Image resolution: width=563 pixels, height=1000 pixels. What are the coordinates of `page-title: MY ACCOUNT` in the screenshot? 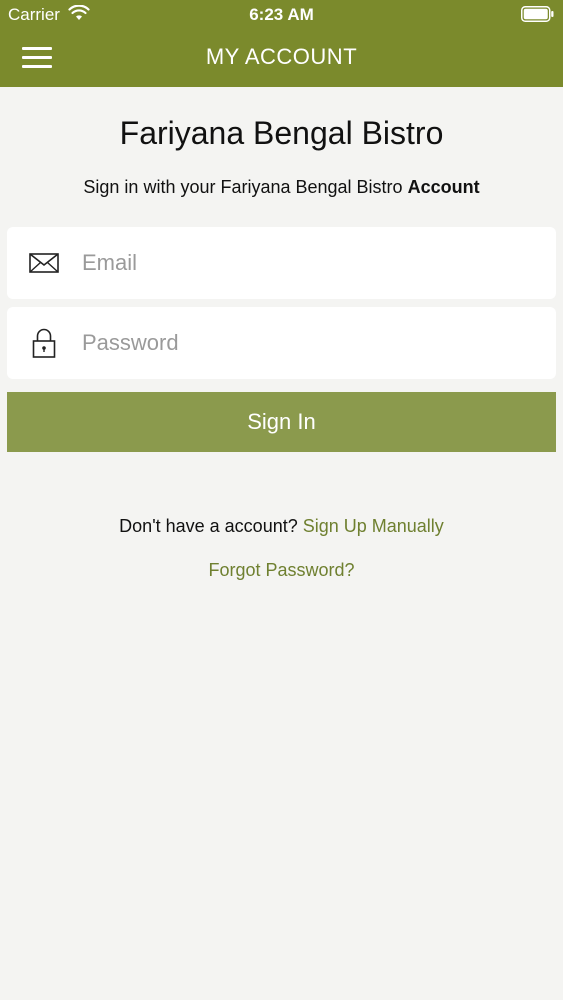 It's located at (281, 56).